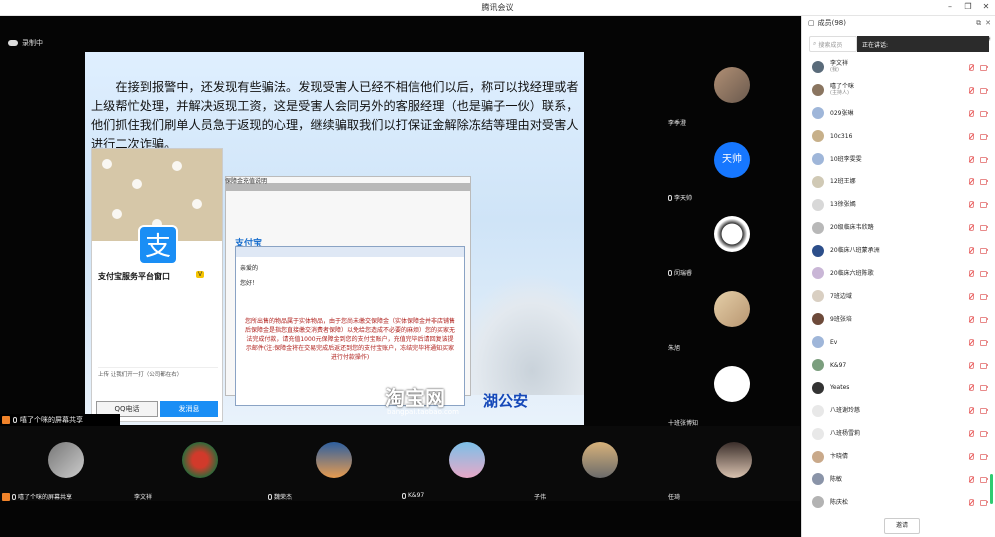  I want to click on member-row: 嘻了个咪 (主持人), so click(898, 90).